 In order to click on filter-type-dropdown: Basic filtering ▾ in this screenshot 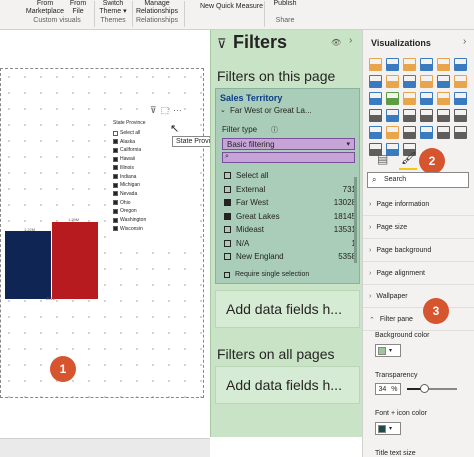, I will do `click(288, 144)`.